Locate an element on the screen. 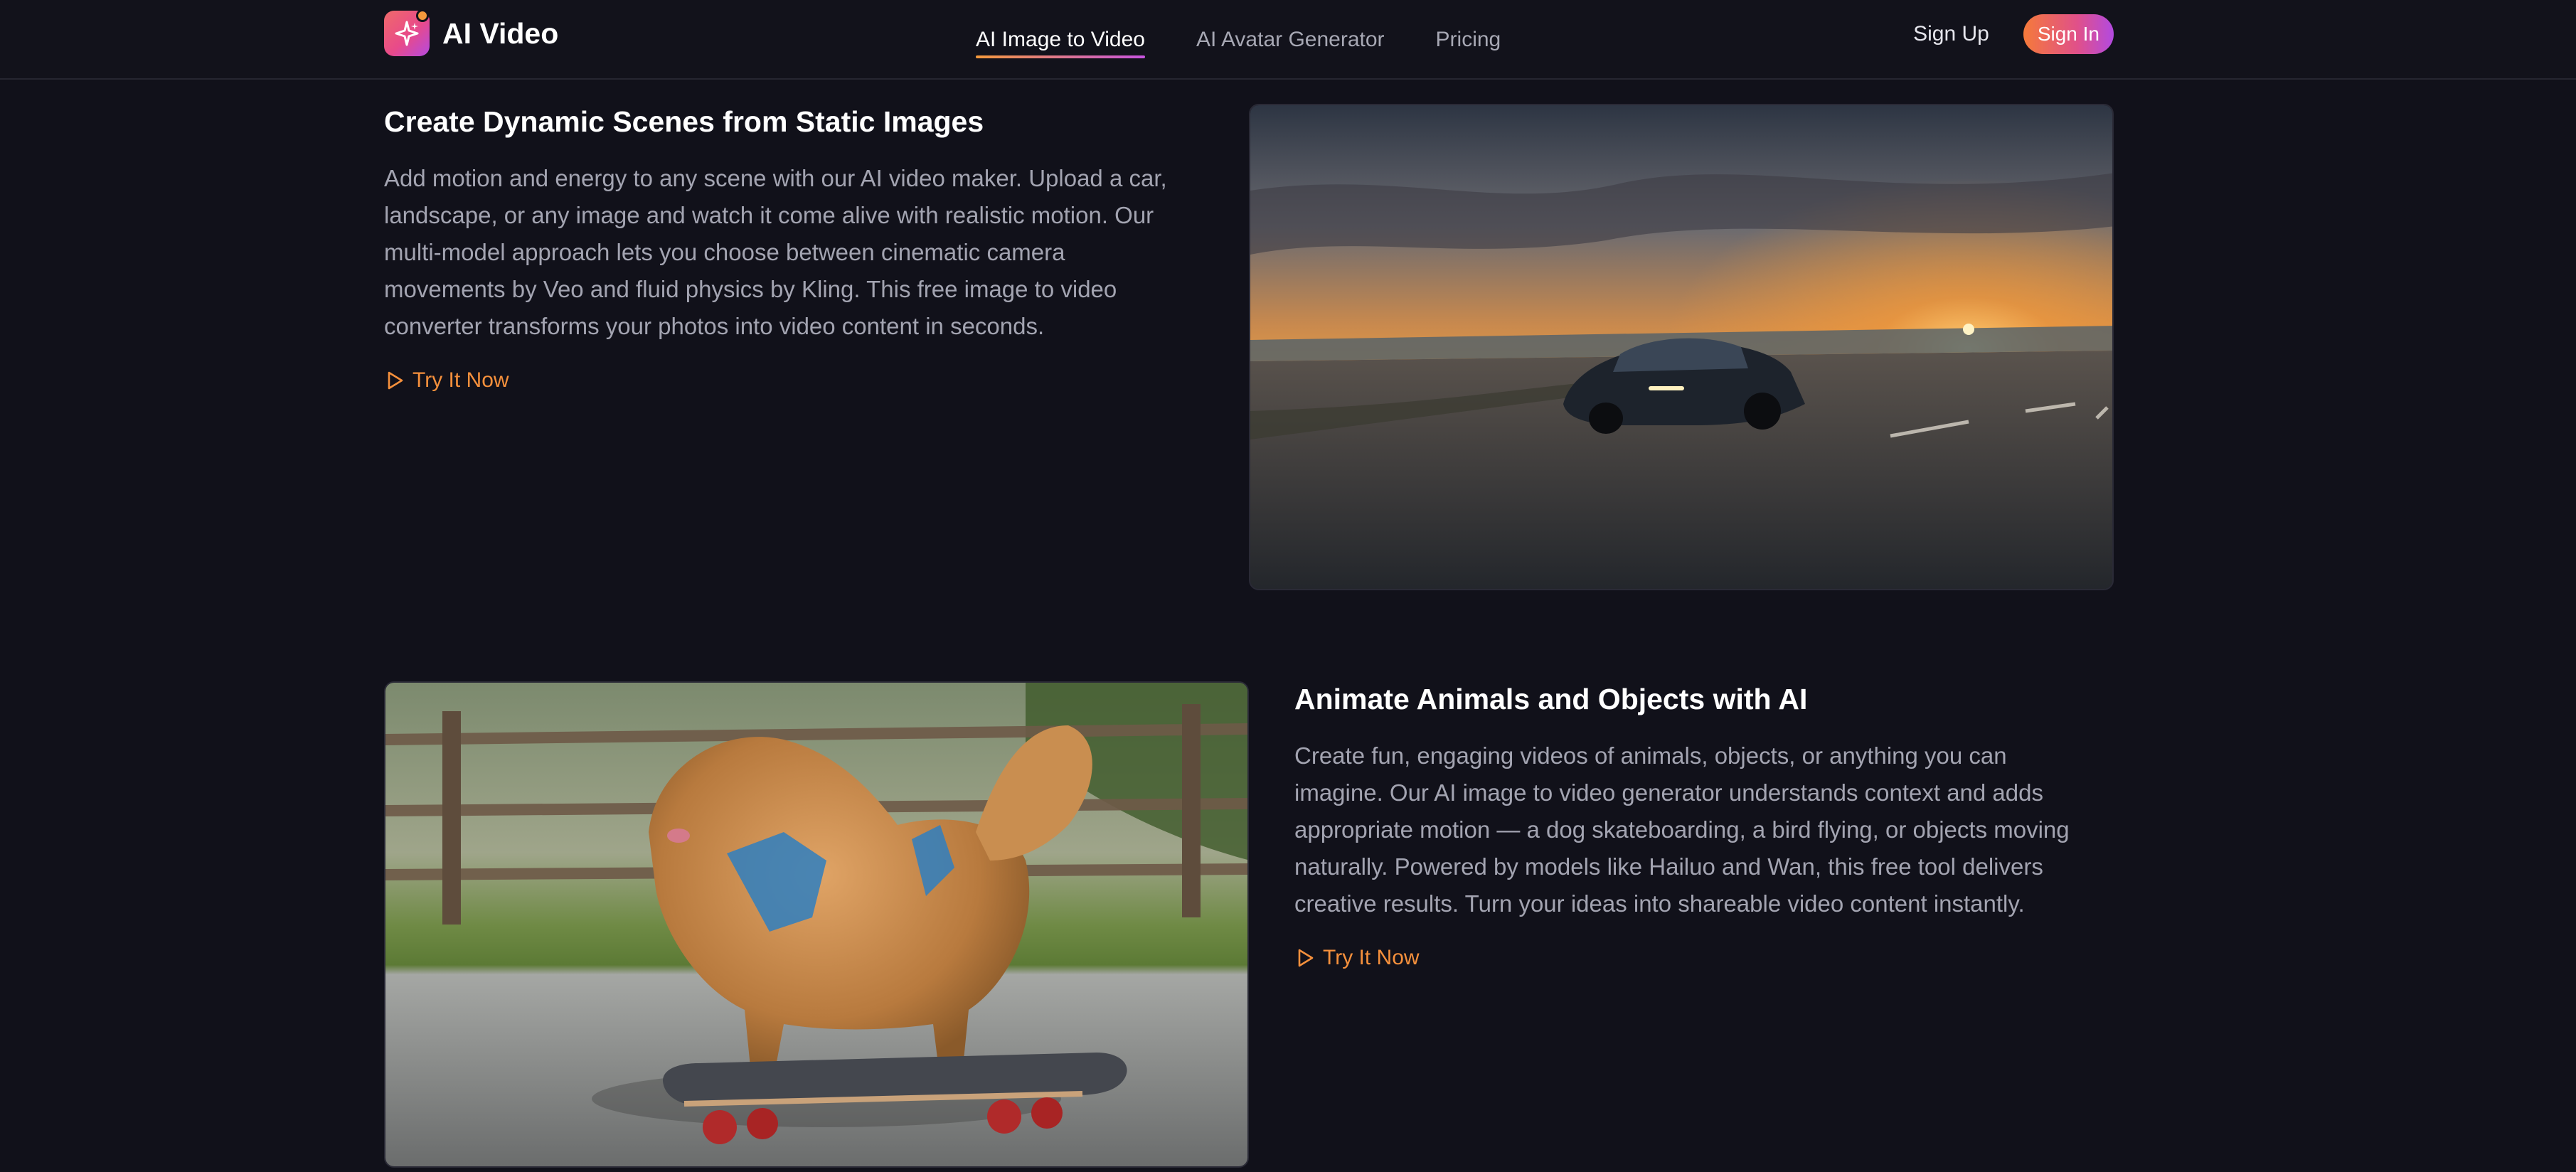  section-title-animate-animals: Animate Animals and Objects with AI is located at coordinates (1551, 699).